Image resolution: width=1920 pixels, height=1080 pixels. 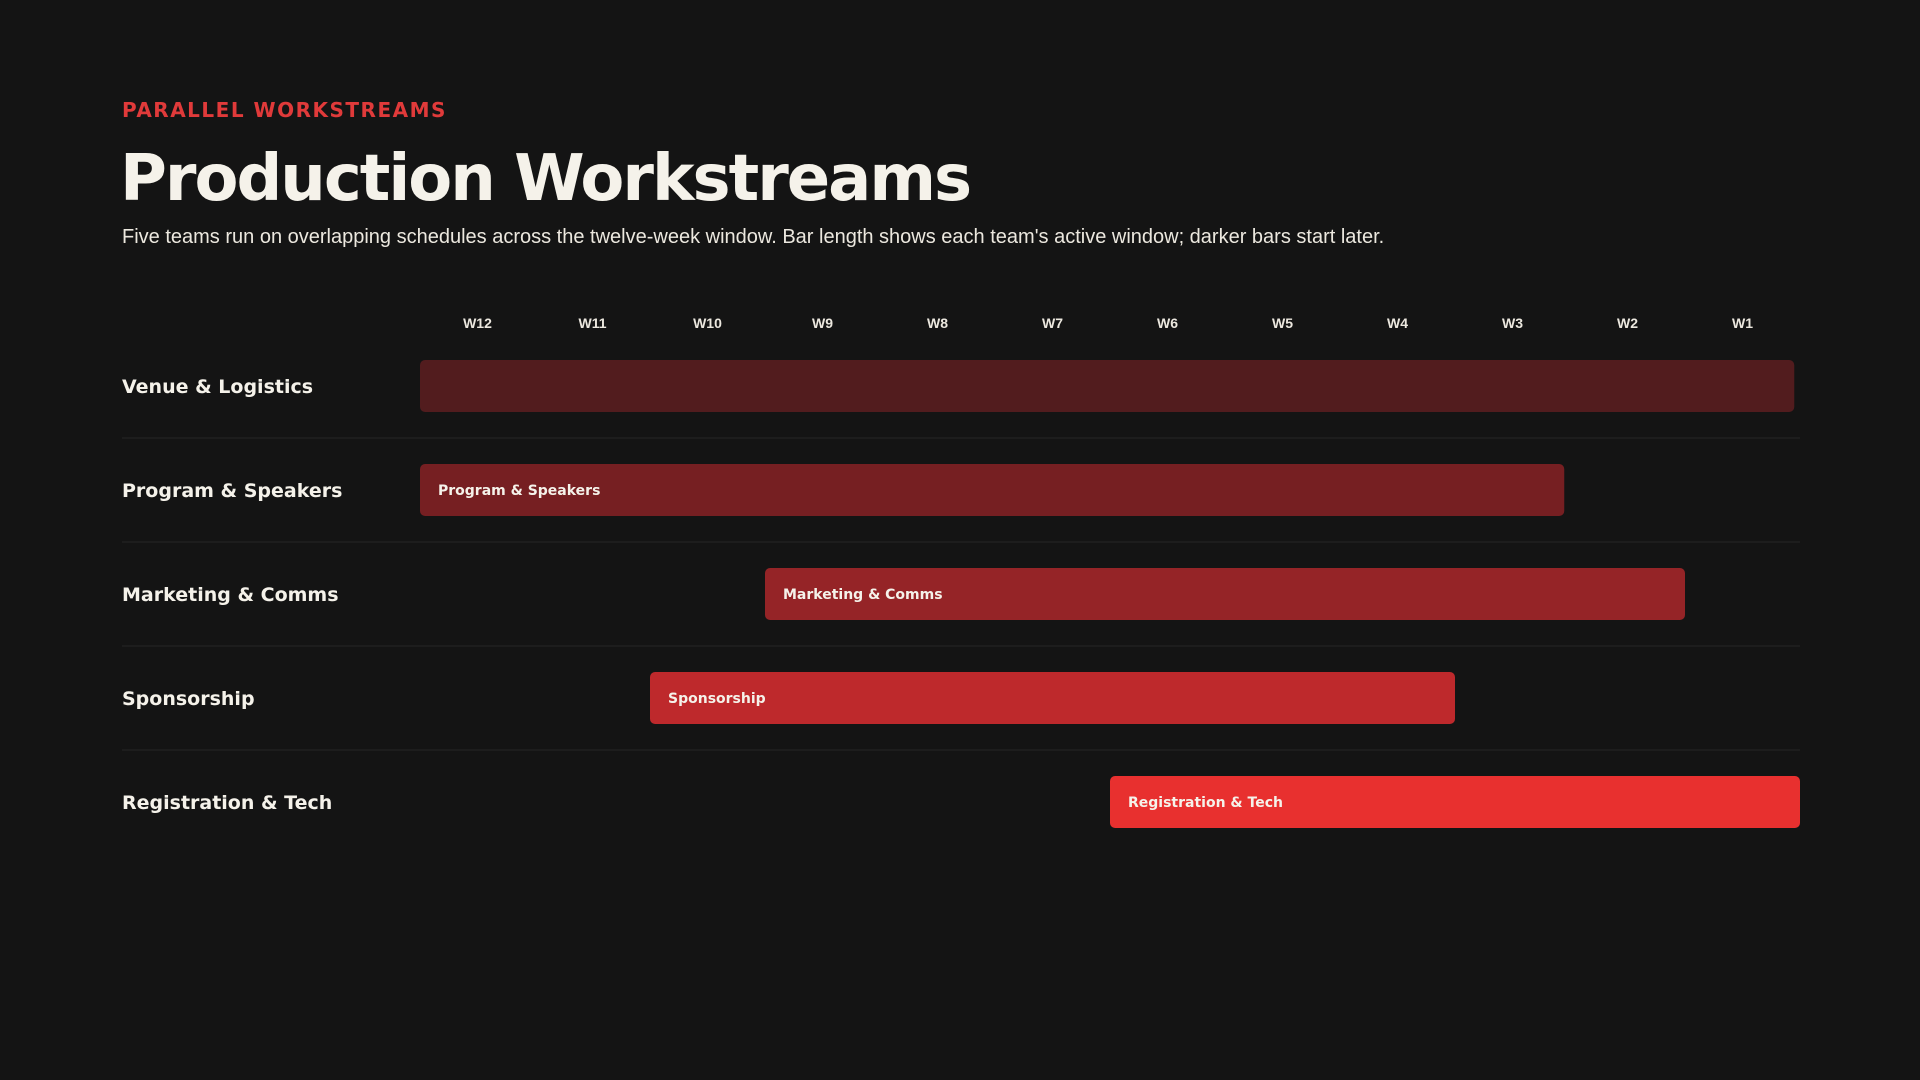 What do you see at coordinates (477, 323) in the screenshot?
I see `week-tick-label: W12` at bounding box center [477, 323].